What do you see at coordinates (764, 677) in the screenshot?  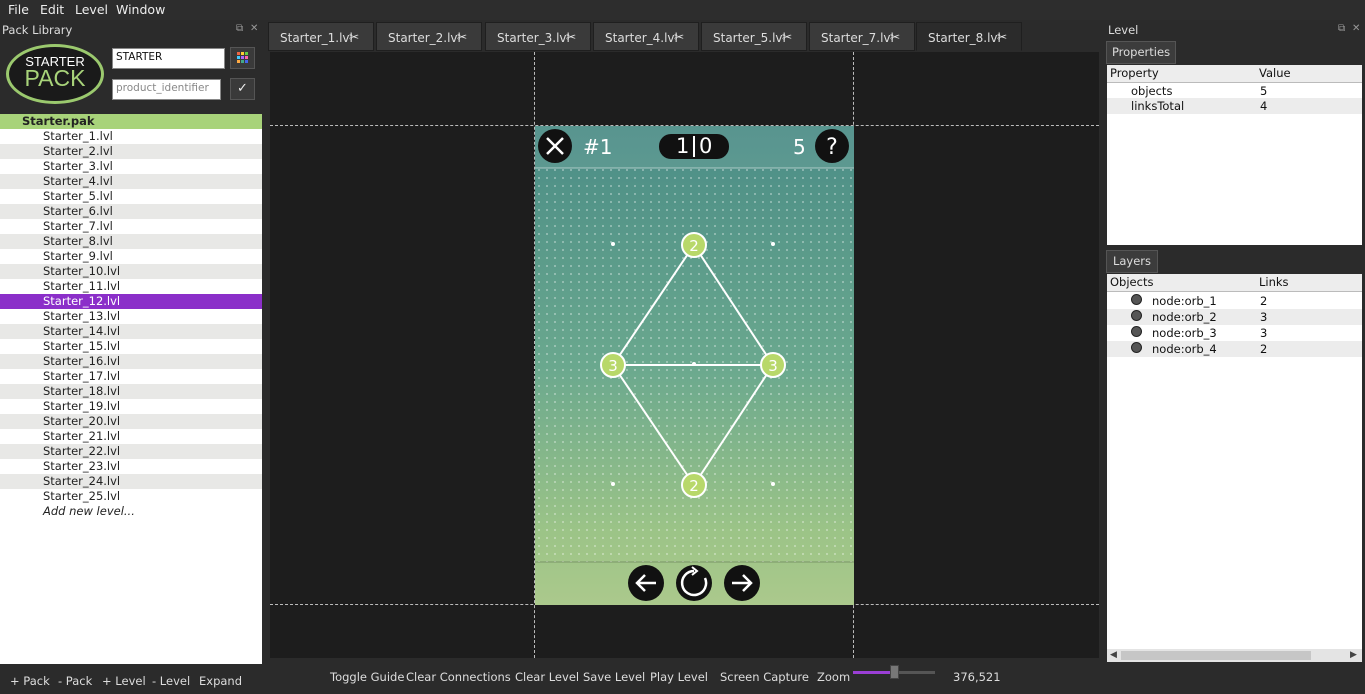 I see `screen-capture-button: Screen Capture` at bounding box center [764, 677].